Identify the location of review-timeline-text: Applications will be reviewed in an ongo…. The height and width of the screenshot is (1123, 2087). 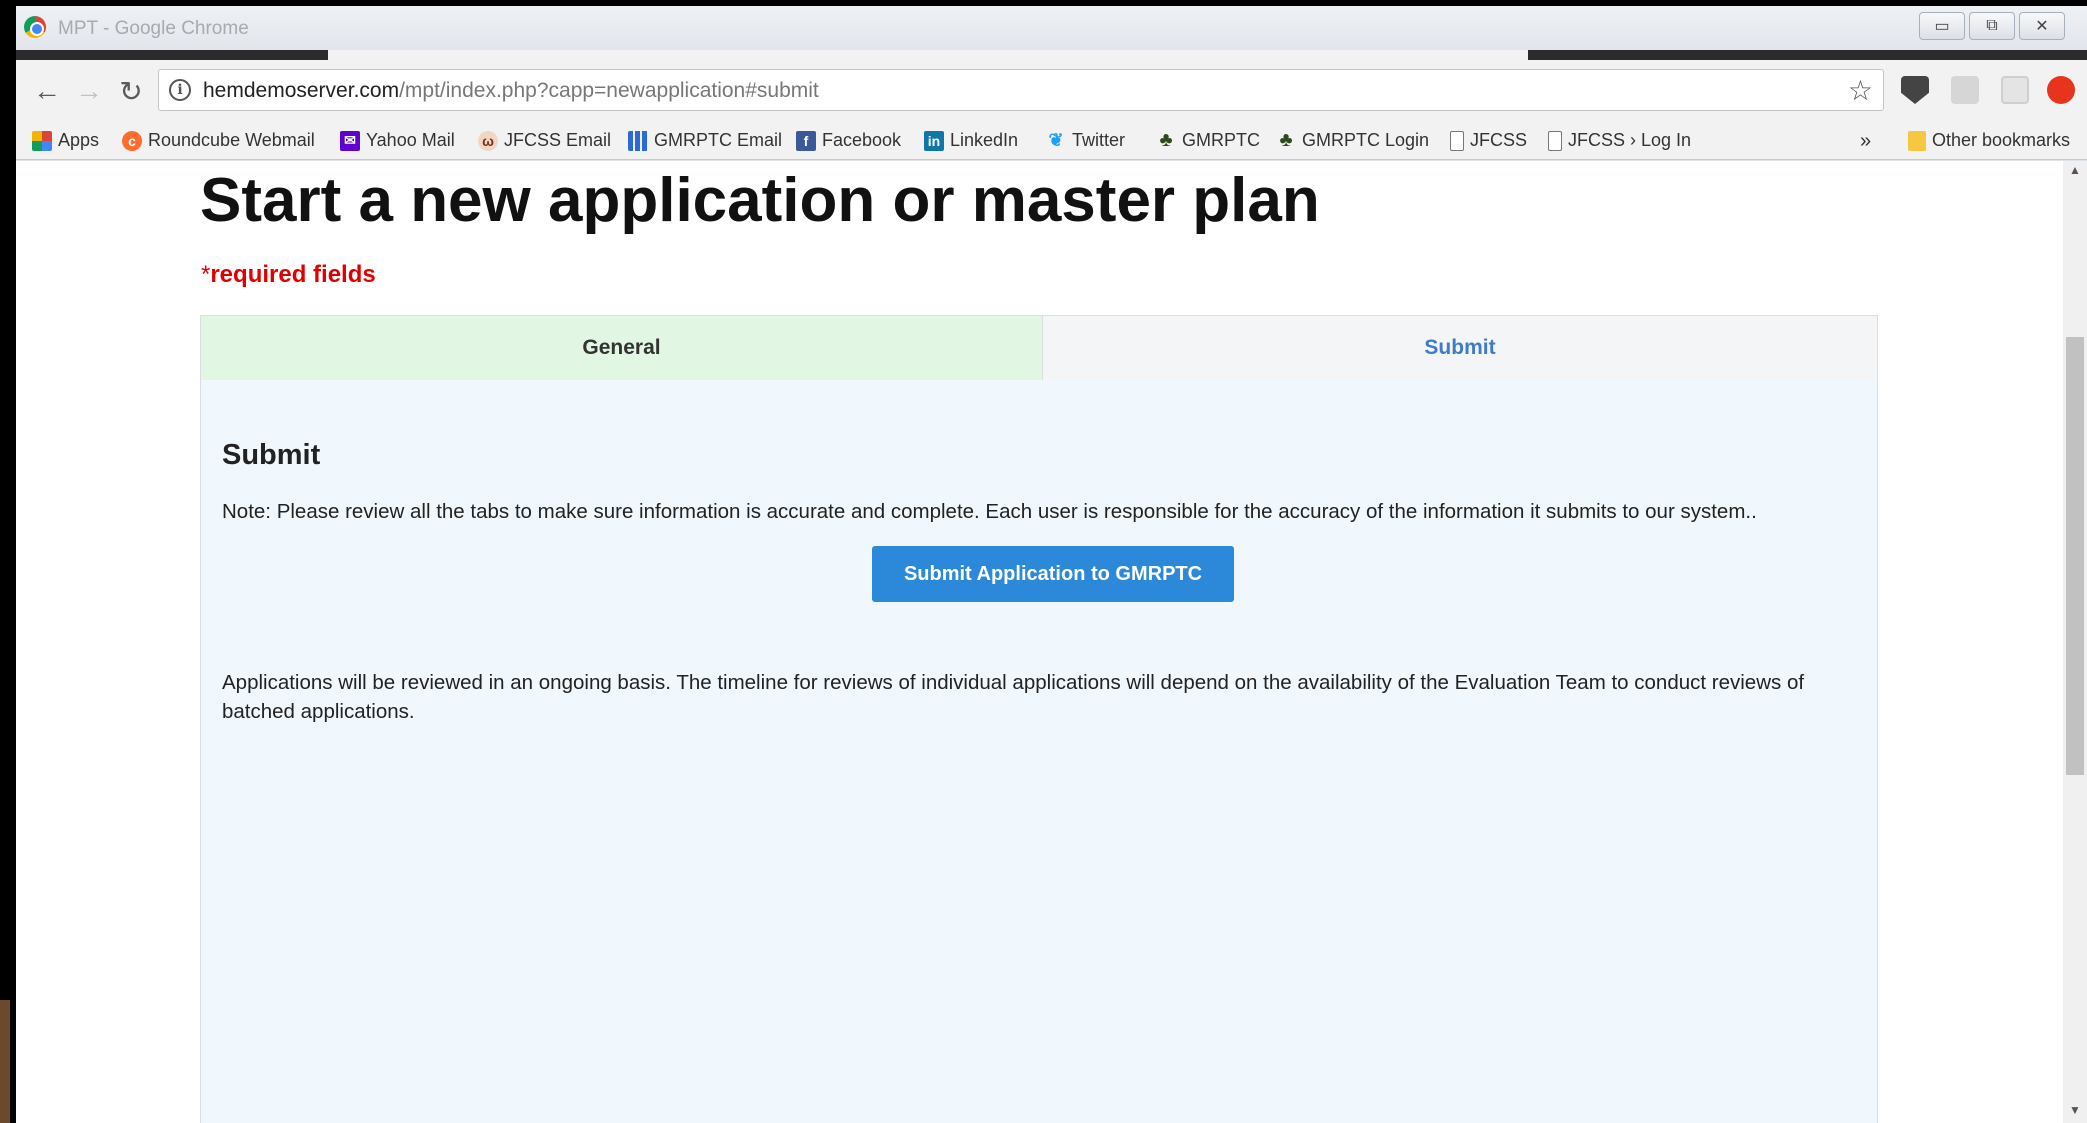
(1013, 697).